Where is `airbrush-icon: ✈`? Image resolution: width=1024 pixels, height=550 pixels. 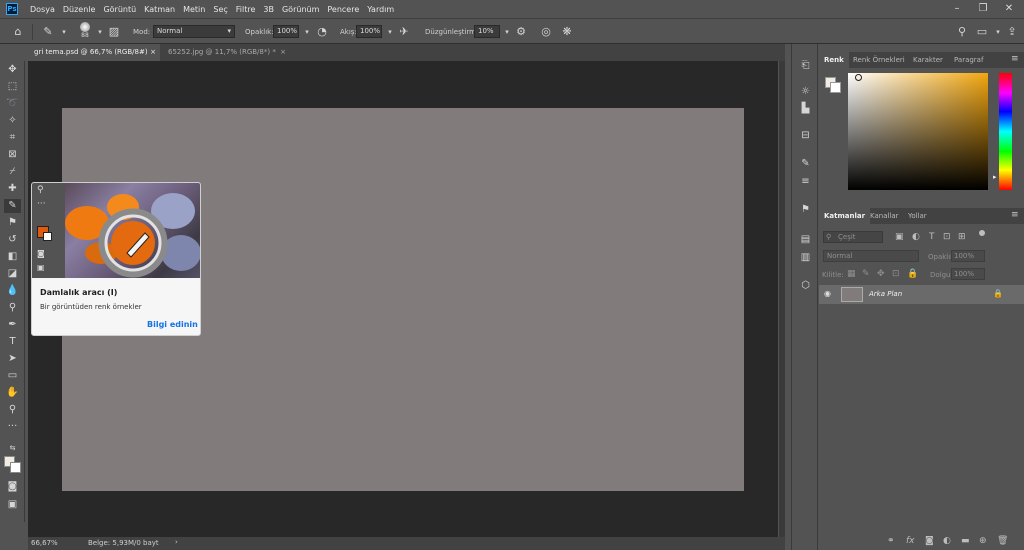 airbrush-icon: ✈ is located at coordinates (404, 32).